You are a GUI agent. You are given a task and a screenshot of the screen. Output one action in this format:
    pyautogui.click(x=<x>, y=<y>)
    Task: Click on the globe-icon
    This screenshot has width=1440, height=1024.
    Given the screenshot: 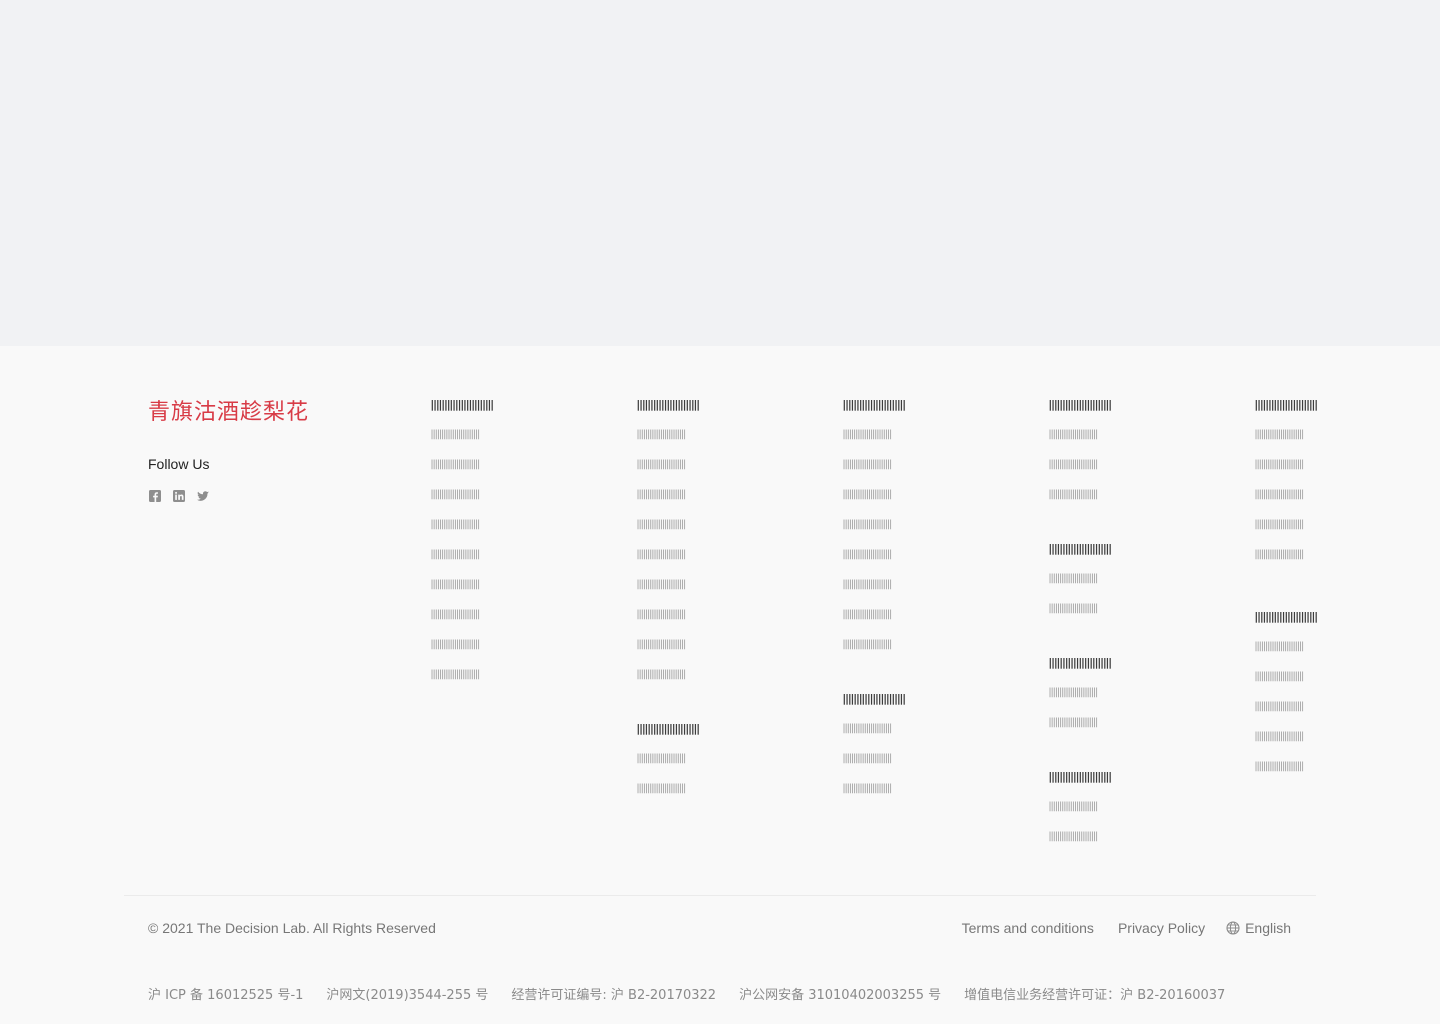 What is the action you would take?
    pyautogui.click(x=1233, y=928)
    